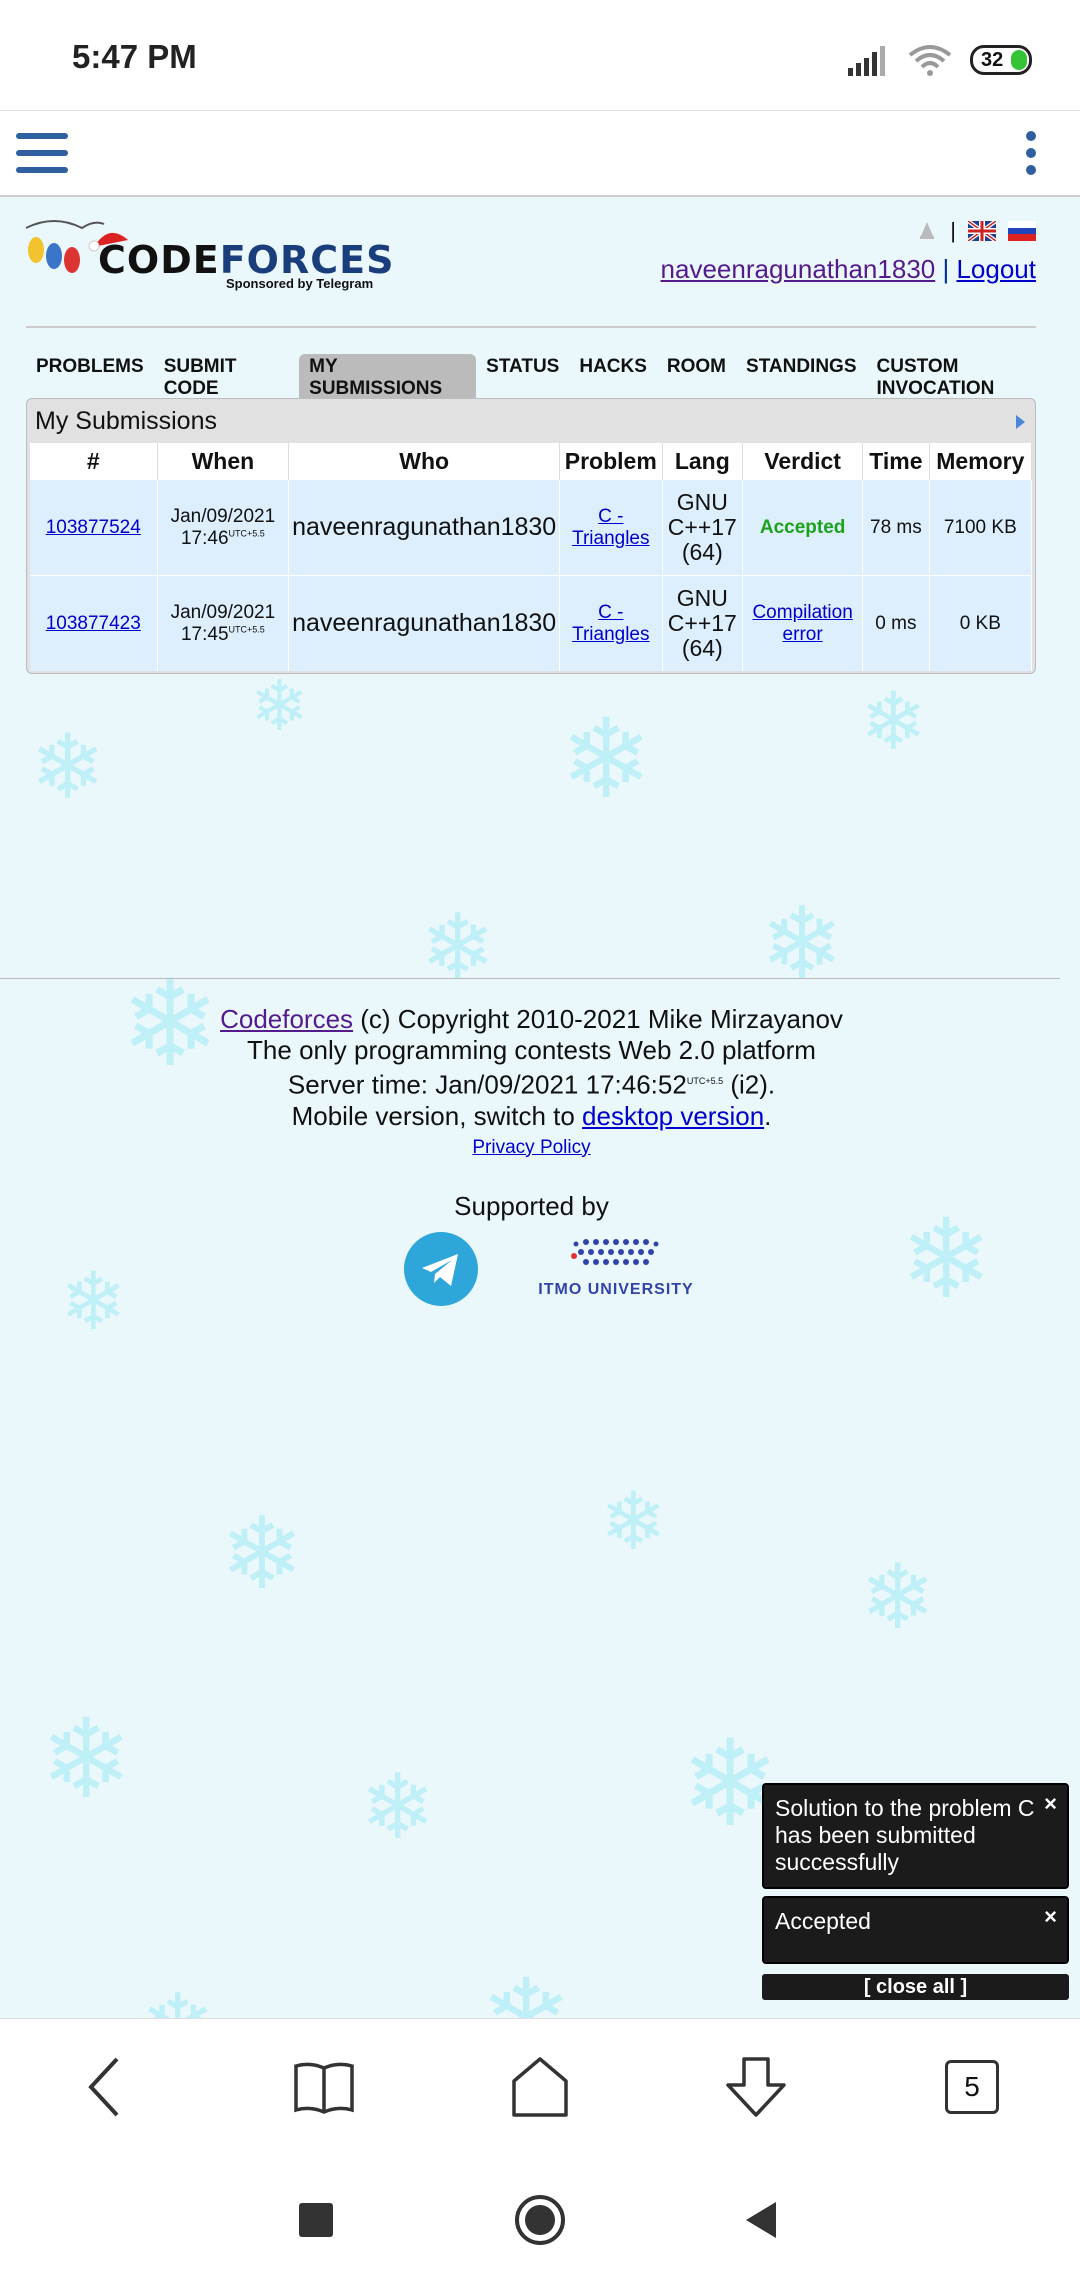  Describe the element at coordinates (616, 1265) in the screenshot. I see `itmo-logo: ITMO UNIVERSITY` at that location.